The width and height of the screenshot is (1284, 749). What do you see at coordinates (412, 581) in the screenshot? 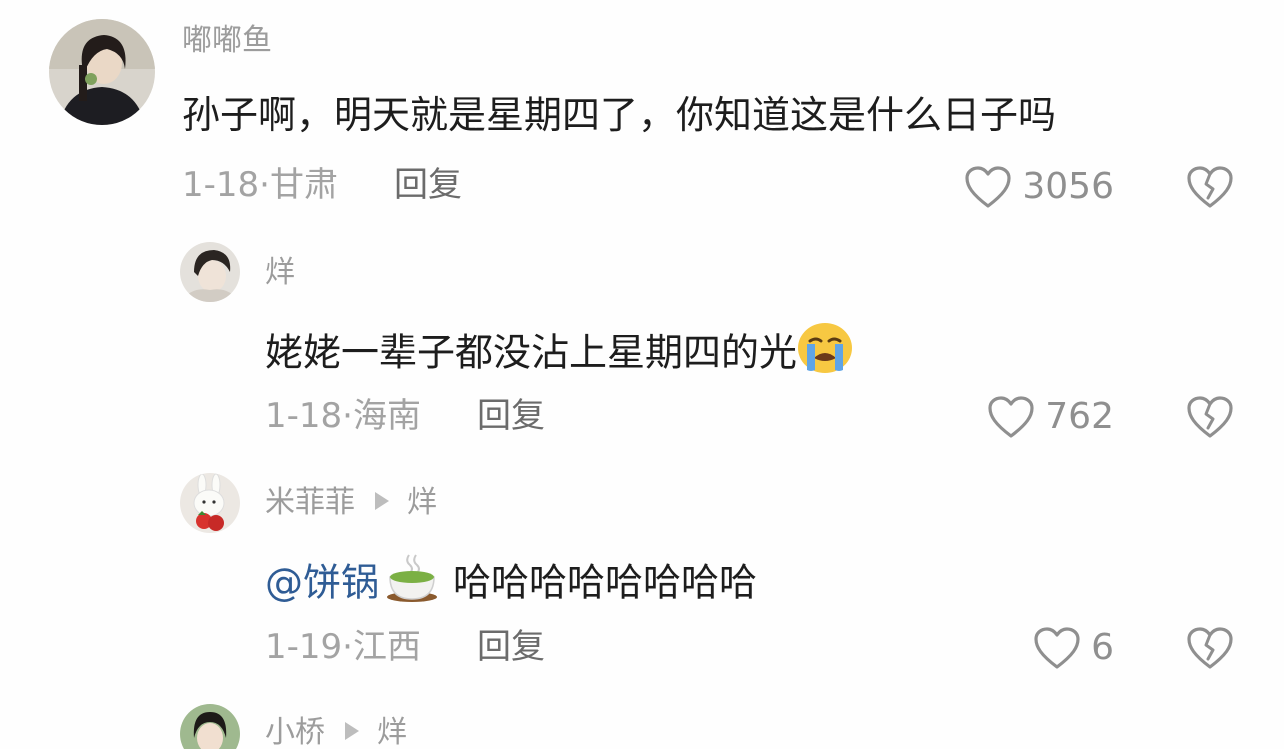
I see `green-tea-cup-icon` at bounding box center [412, 581].